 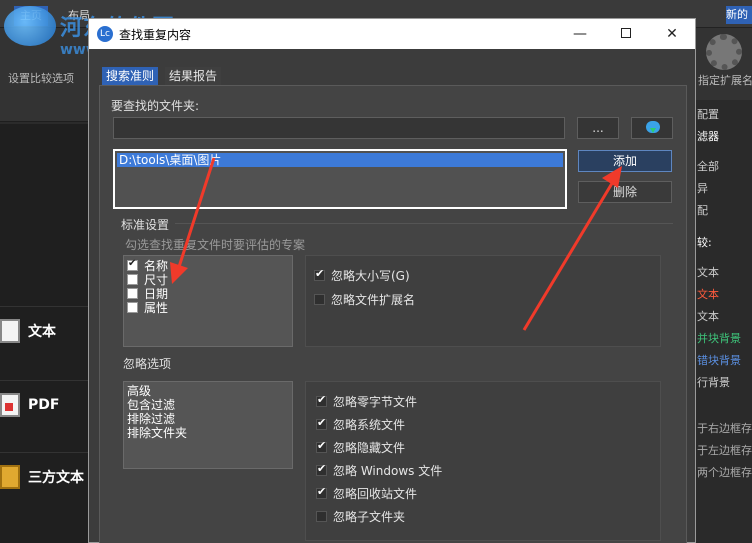 I want to click on download-arrow-icon, so click(x=653, y=130).